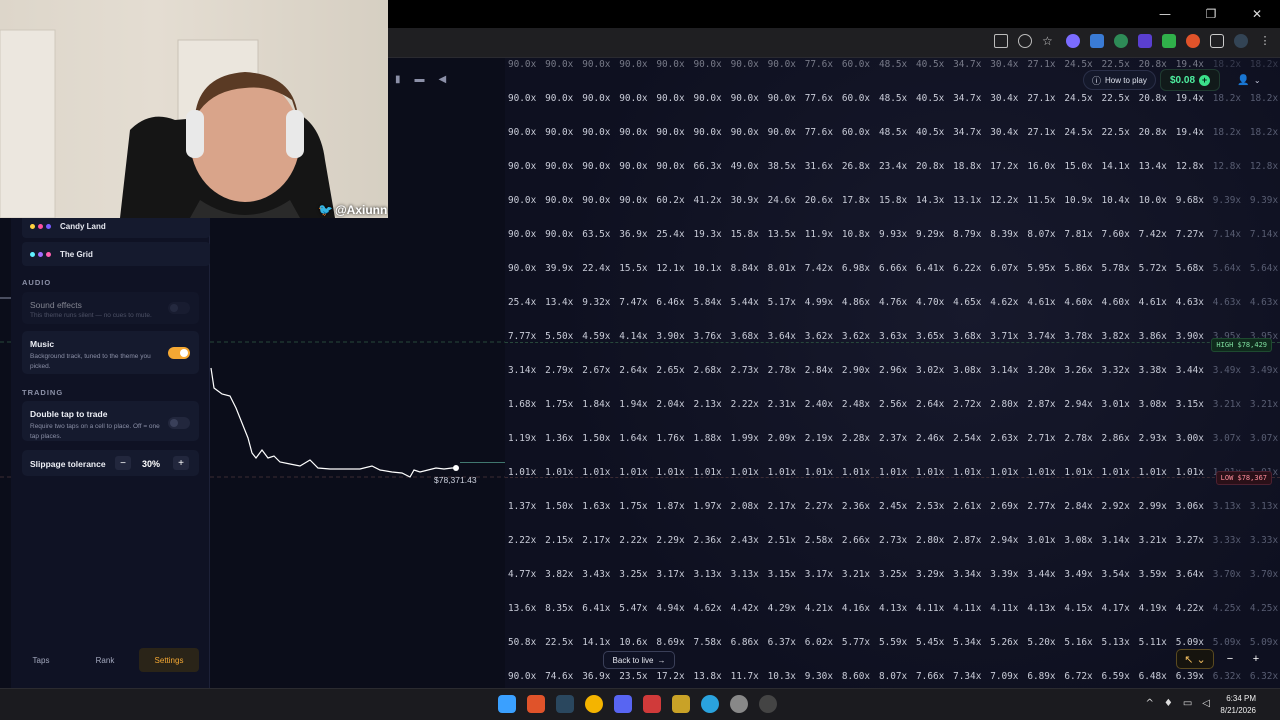 The image size is (1280, 720). What do you see at coordinates (968, 66) in the screenshot?
I see `grid-cell: 34.7x` at bounding box center [968, 66].